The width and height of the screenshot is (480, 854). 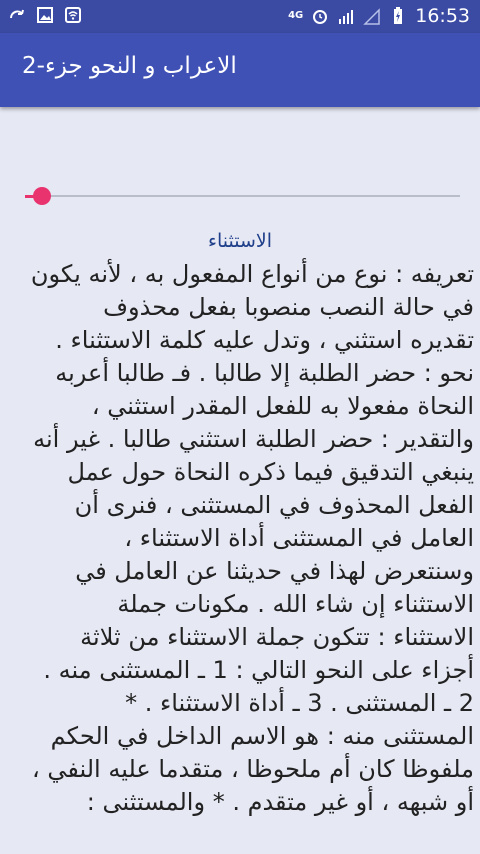 What do you see at coordinates (288, 307) in the screenshot?
I see `text-line: في حالة النصب منصوبا بفعل محذوف` at bounding box center [288, 307].